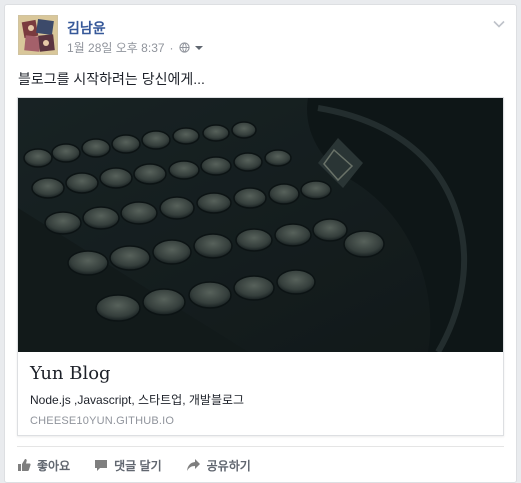 Image resolution: width=521 pixels, height=483 pixels. I want to click on share-button: 공유하기, so click(218, 465).